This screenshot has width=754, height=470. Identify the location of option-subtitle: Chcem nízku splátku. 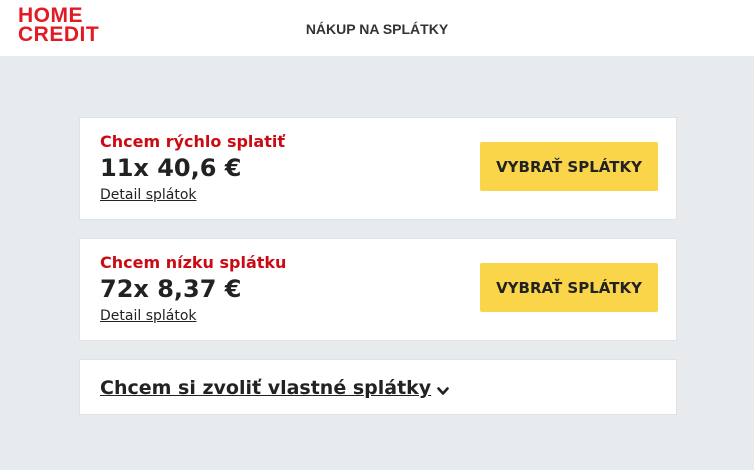
(193, 262).